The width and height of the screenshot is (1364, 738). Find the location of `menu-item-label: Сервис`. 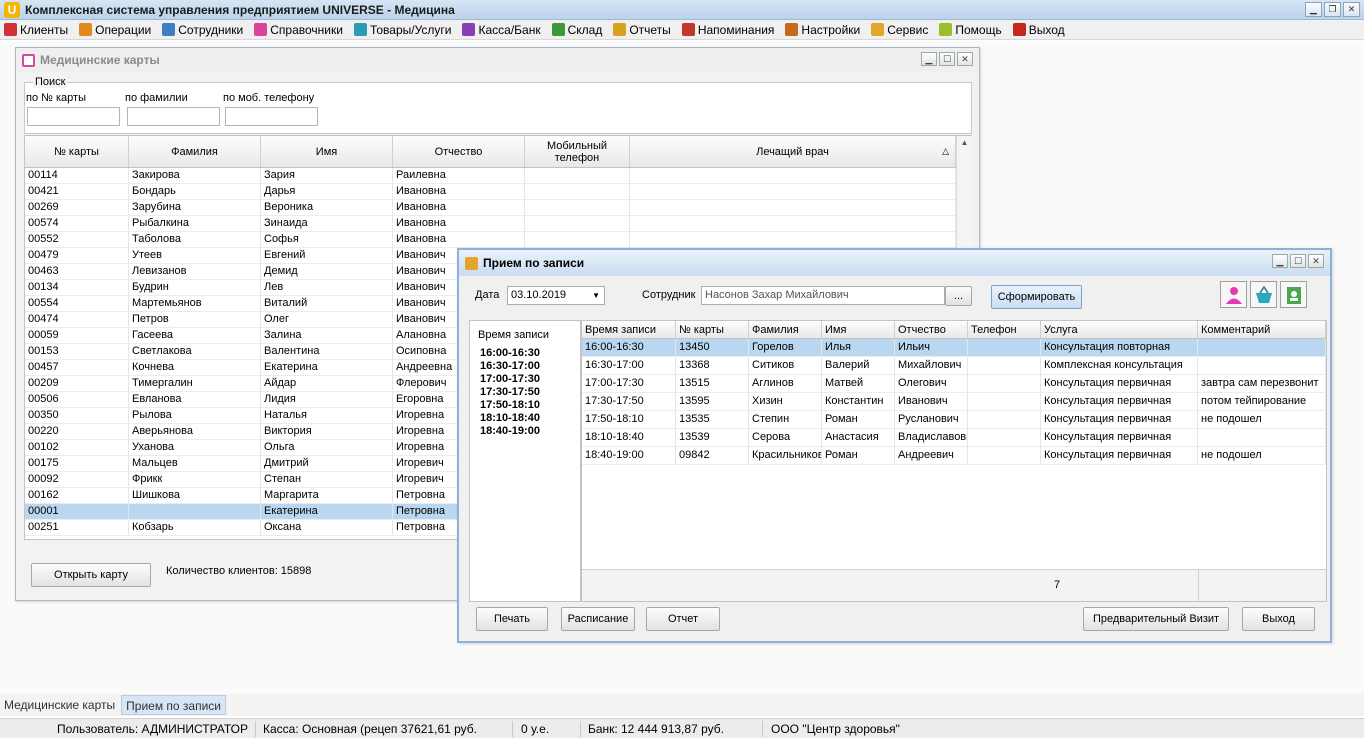

menu-item-label: Сервис is located at coordinates (908, 29).